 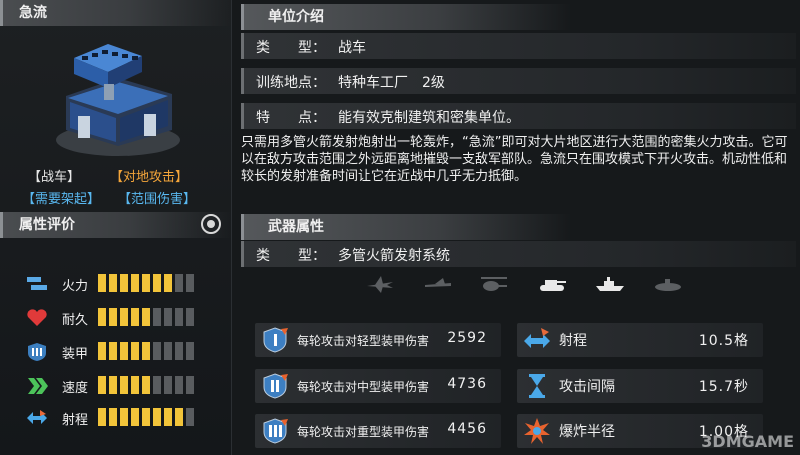 I want to click on stat-label: 速度, so click(x=75, y=388).